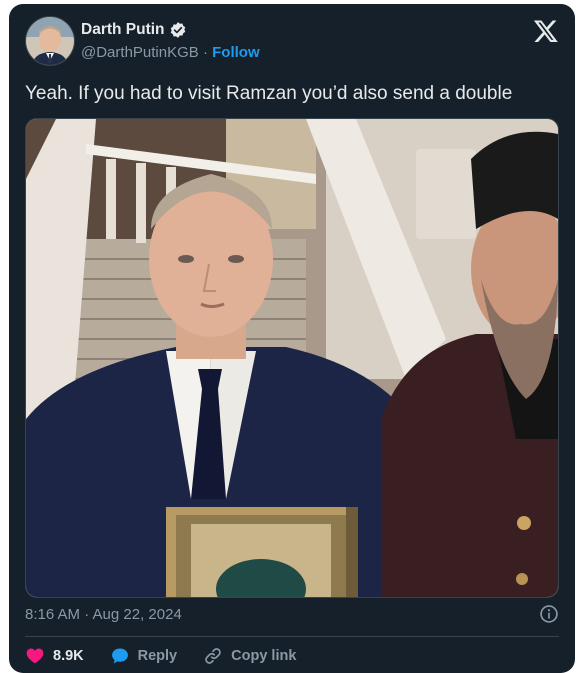  What do you see at coordinates (264, 656) in the screenshot?
I see `copy-link-label: Copy link` at bounding box center [264, 656].